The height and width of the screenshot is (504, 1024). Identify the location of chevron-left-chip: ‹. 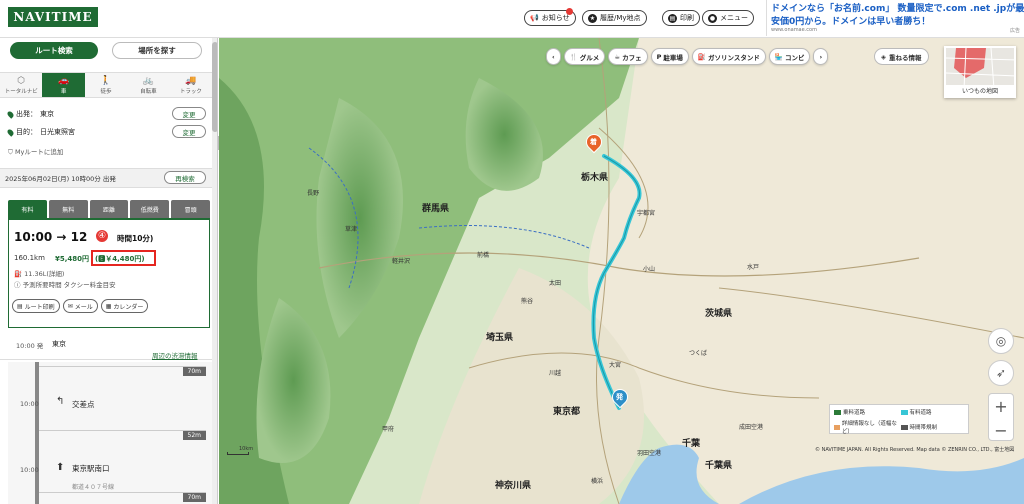
(553, 56).